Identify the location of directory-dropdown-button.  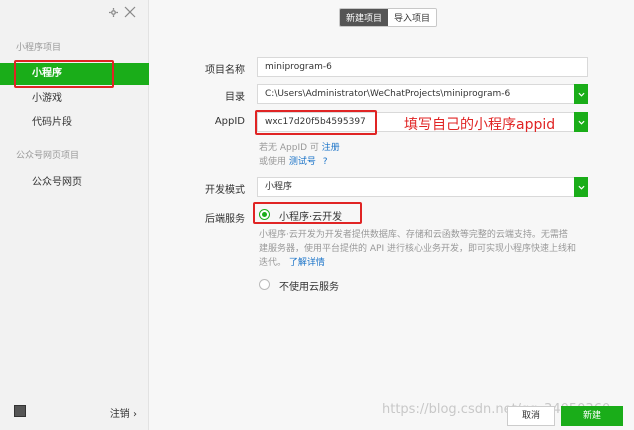
(581, 94).